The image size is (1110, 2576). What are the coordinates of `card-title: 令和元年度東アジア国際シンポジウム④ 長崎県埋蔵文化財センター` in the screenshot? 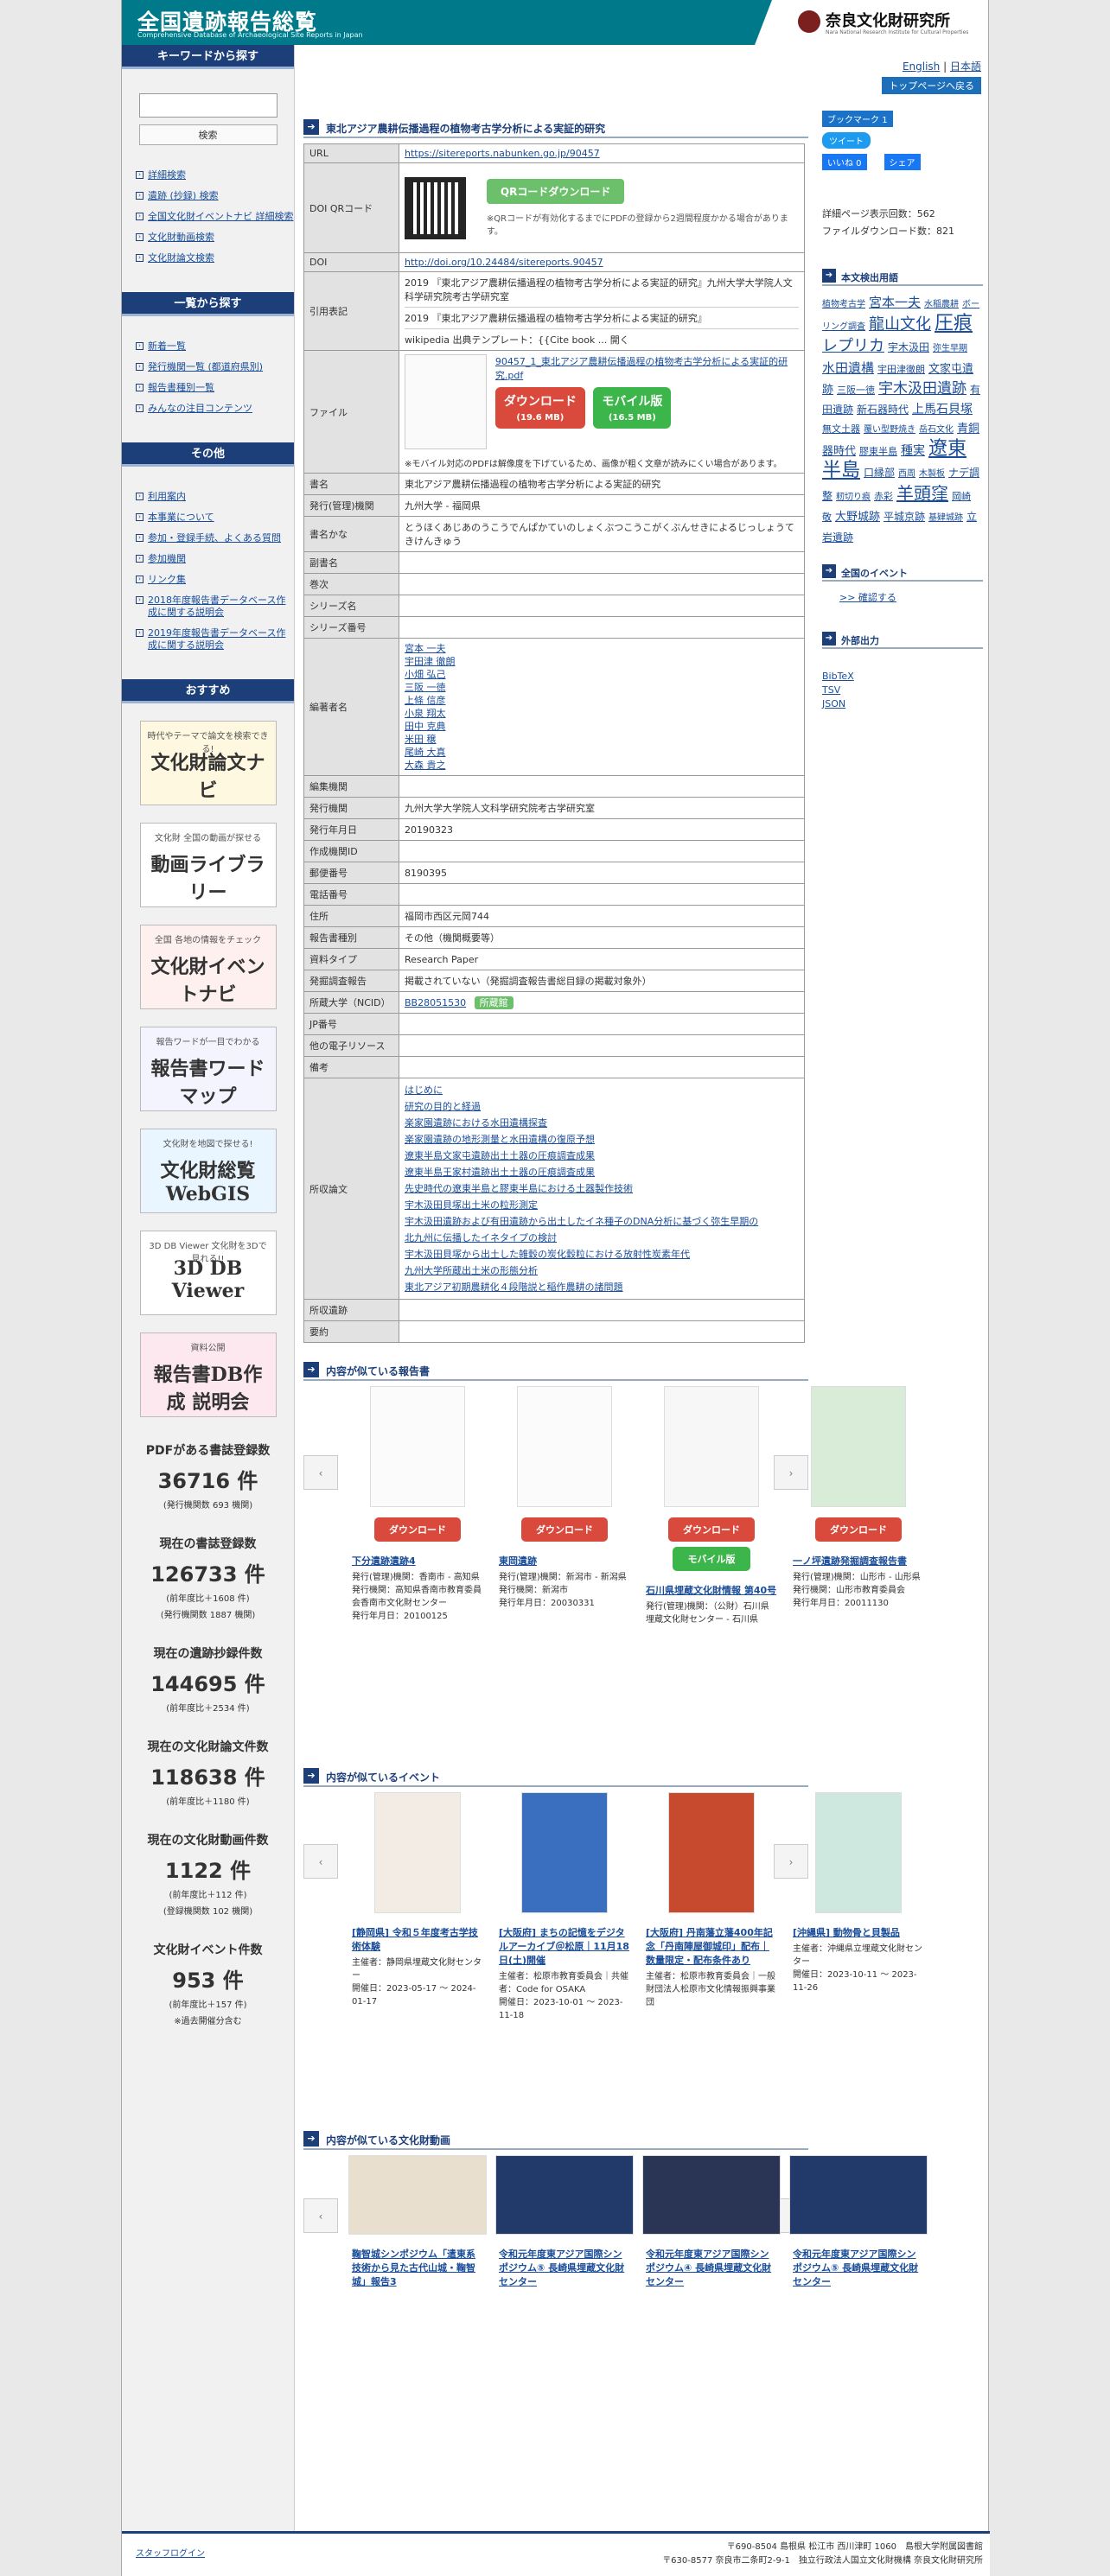 It's located at (711, 2268).